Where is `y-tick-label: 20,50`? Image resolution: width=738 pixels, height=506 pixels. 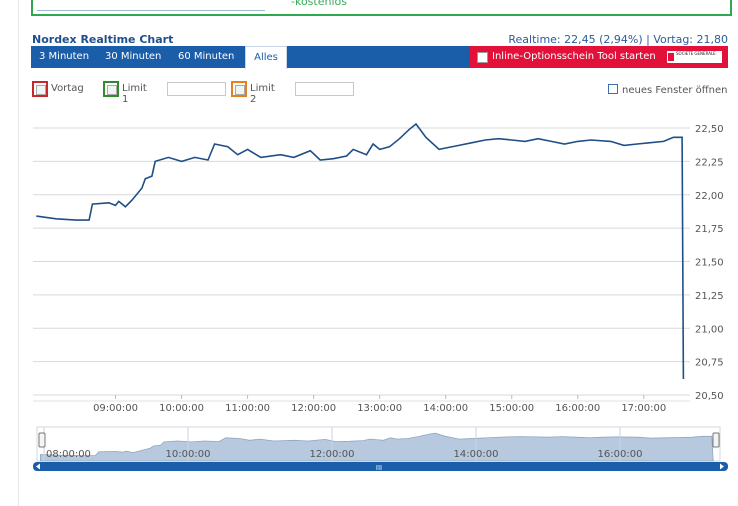
y-tick-label: 20,50 is located at coordinates (709, 396).